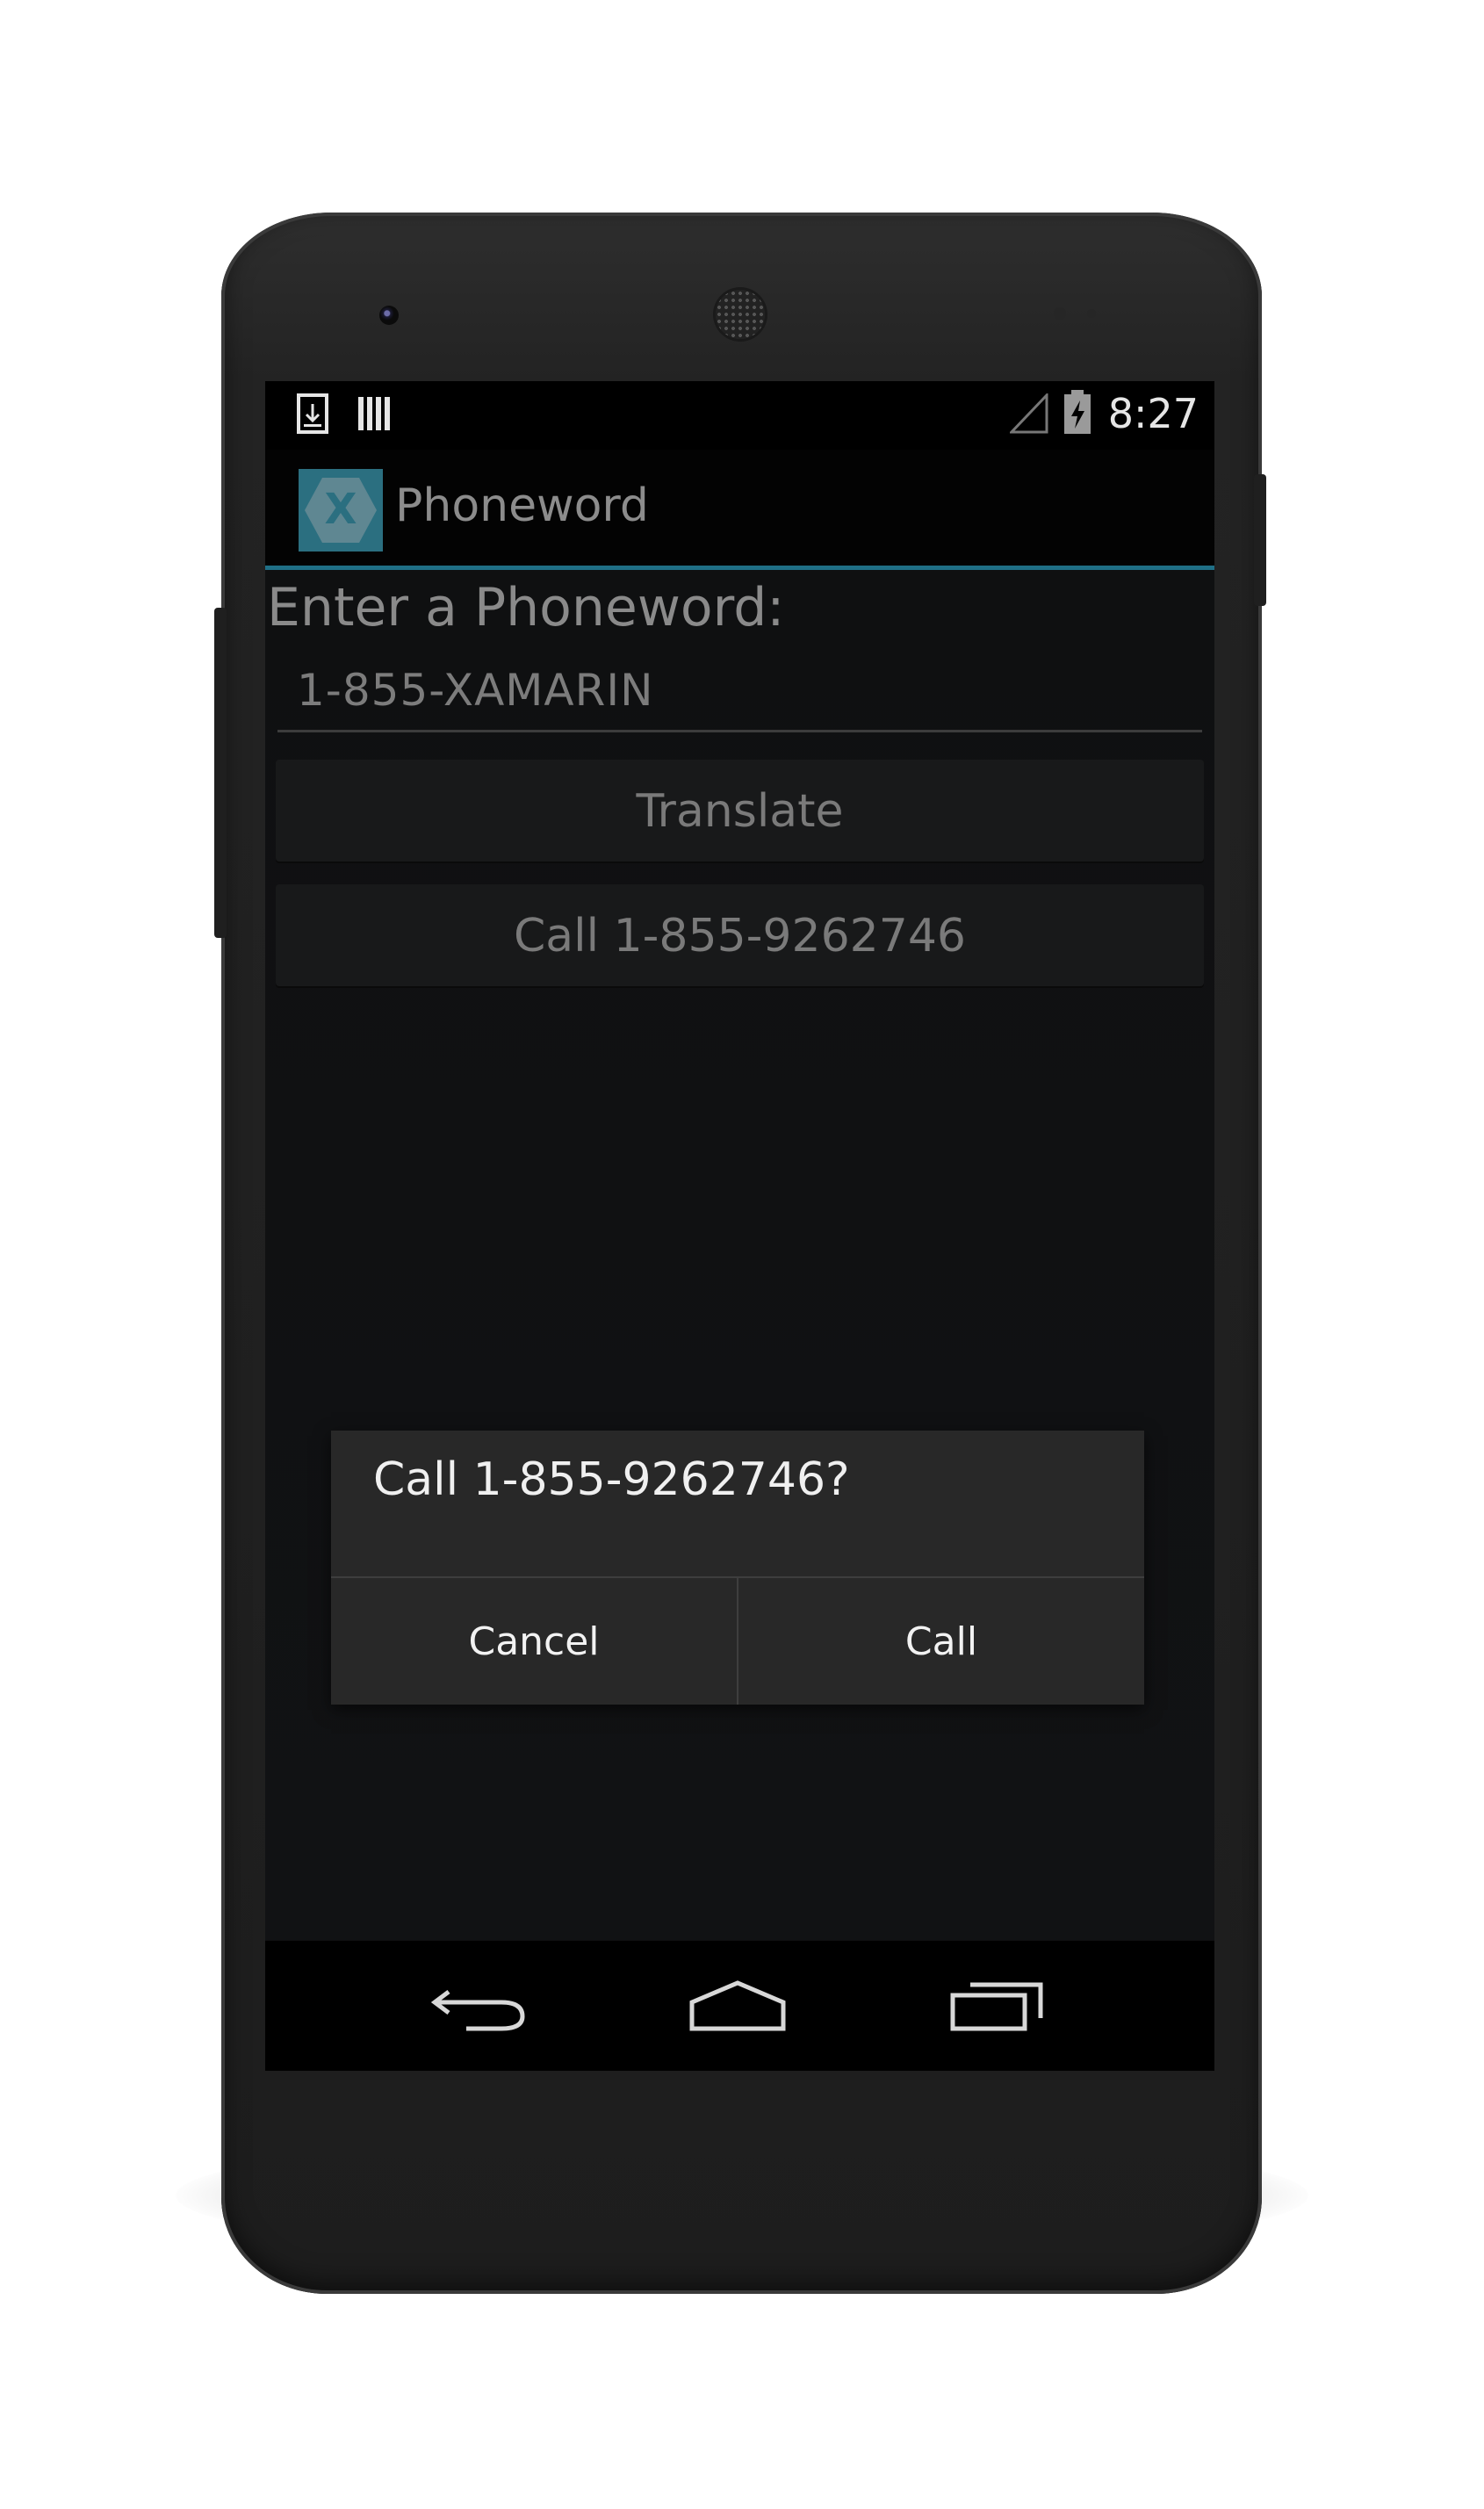 The width and height of the screenshot is (1484, 2509). I want to click on earpiece-speaker, so click(740, 314).